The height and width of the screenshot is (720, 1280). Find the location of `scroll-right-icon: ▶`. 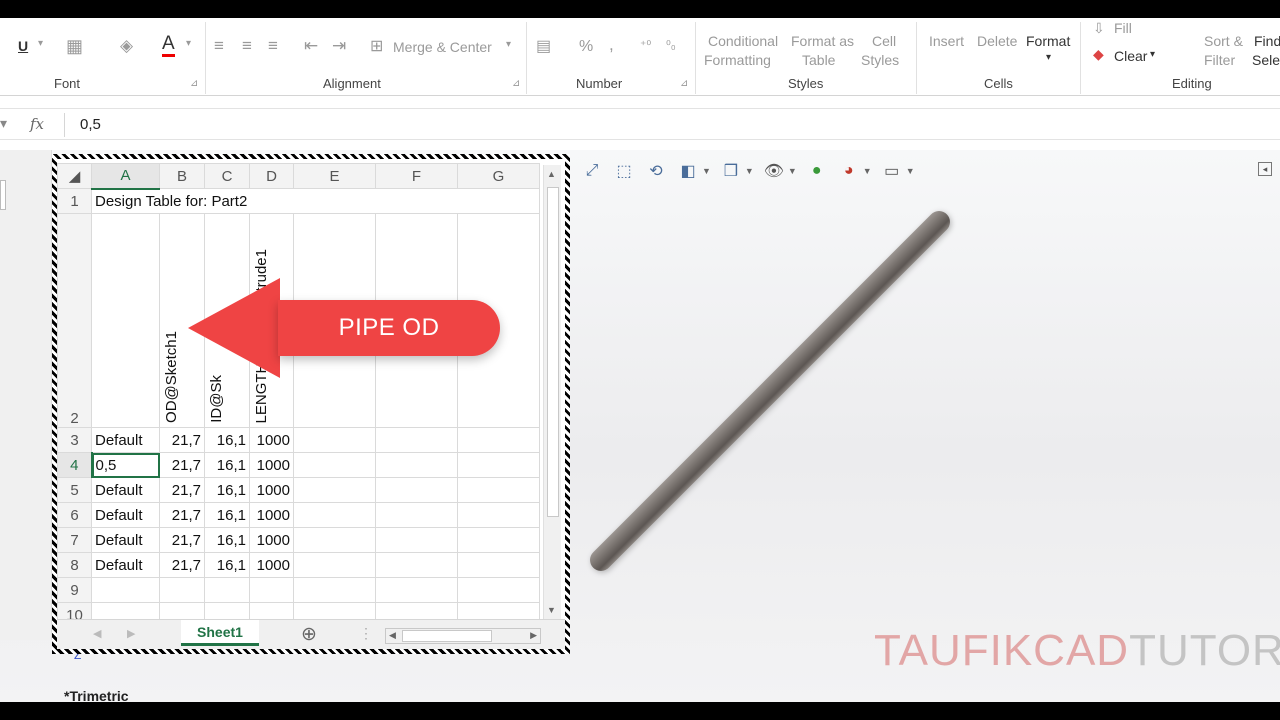

scroll-right-icon: ▶ is located at coordinates (533, 635).